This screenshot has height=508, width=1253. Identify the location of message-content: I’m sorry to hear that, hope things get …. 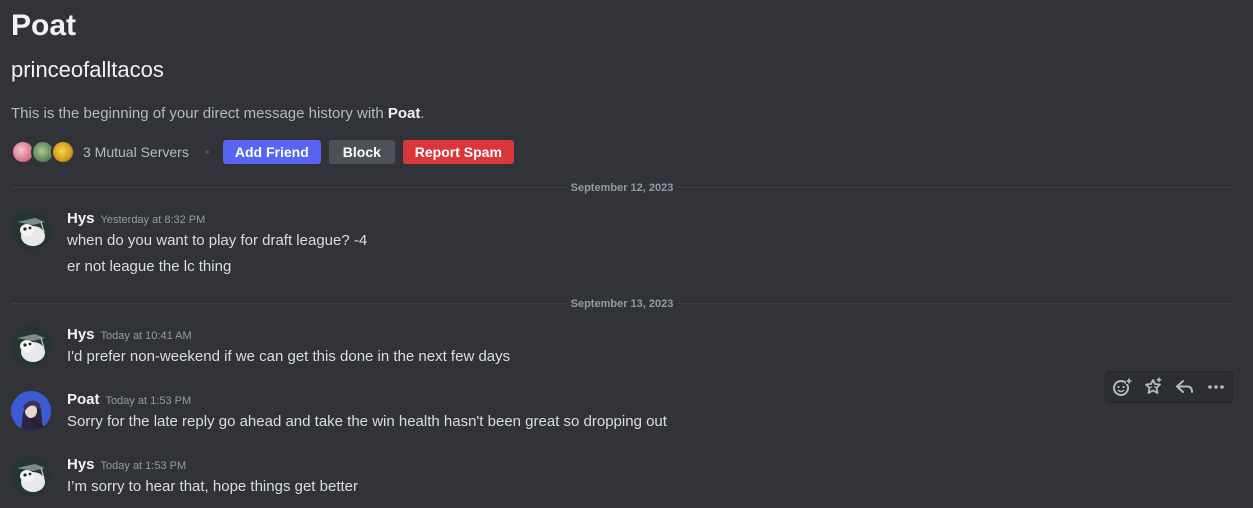
(212, 486).